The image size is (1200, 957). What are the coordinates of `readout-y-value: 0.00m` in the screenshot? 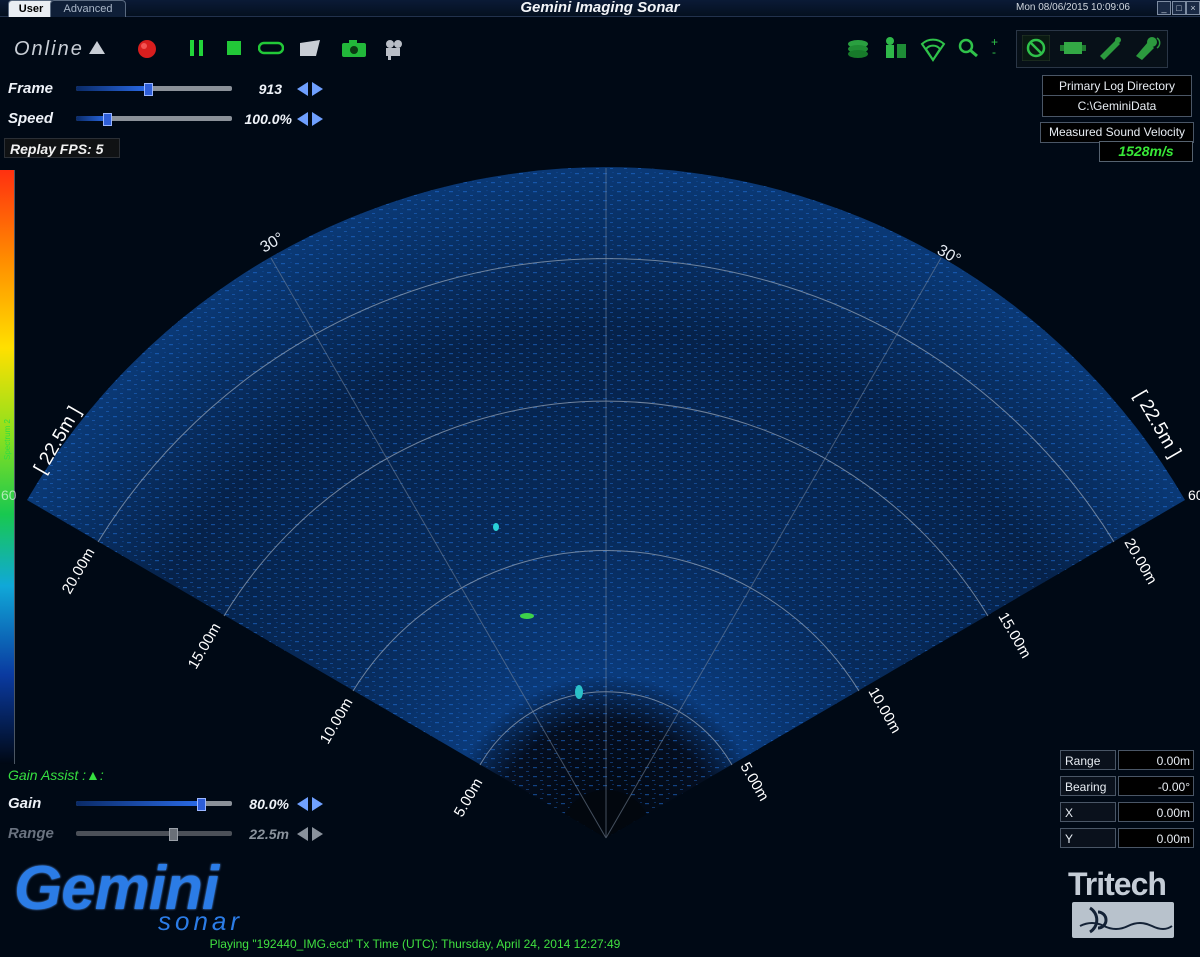 It's located at (1156, 838).